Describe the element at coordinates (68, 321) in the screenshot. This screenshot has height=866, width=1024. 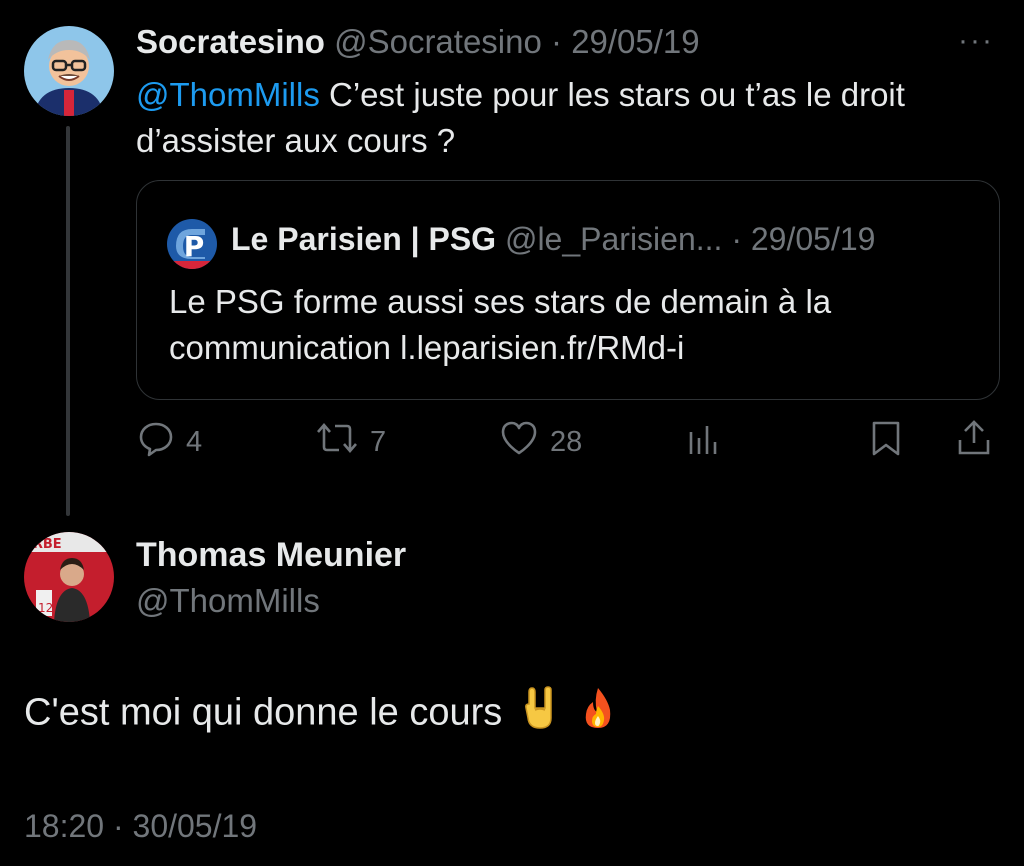
I see `thread-connector-line` at that location.